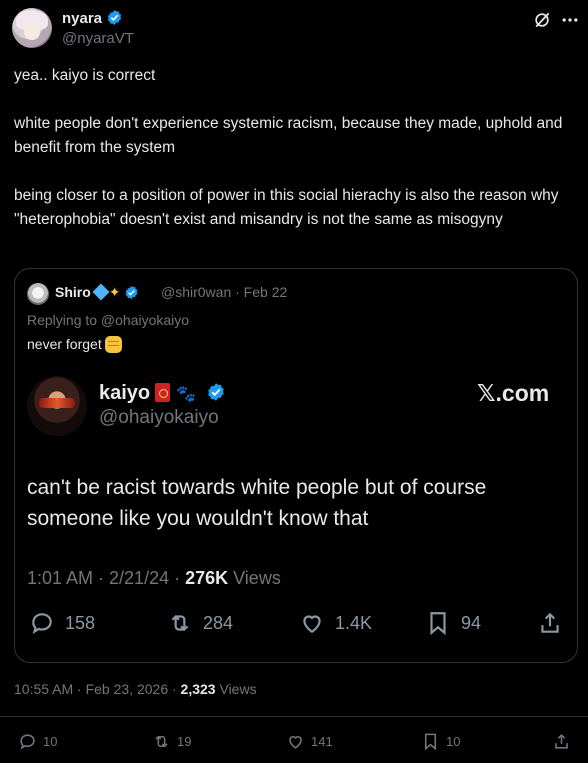 The image size is (588, 763). I want to click on post-paragraph: yea.. kaiyo is correct, so click(85, 75).